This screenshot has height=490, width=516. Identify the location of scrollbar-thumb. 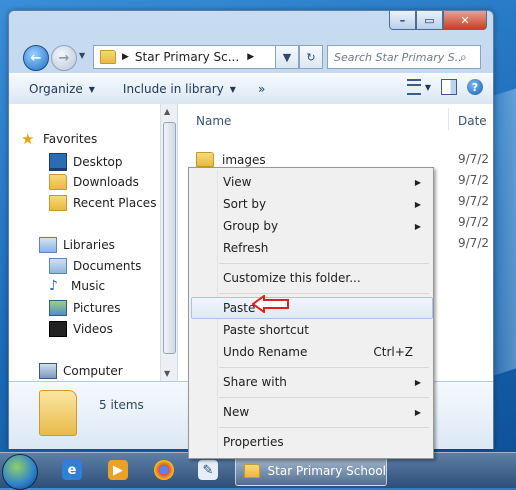
(169, 238).